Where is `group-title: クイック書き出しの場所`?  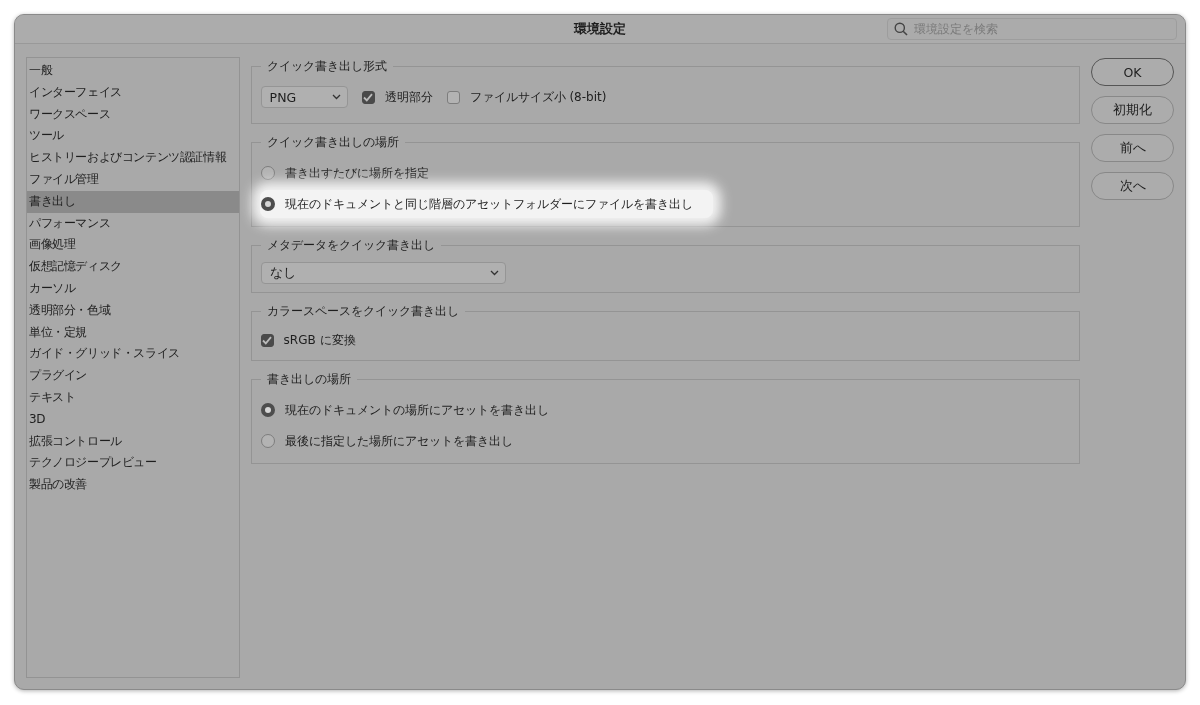 group-title: クイック書き出しの場所 is located at coordinates (332, 142).